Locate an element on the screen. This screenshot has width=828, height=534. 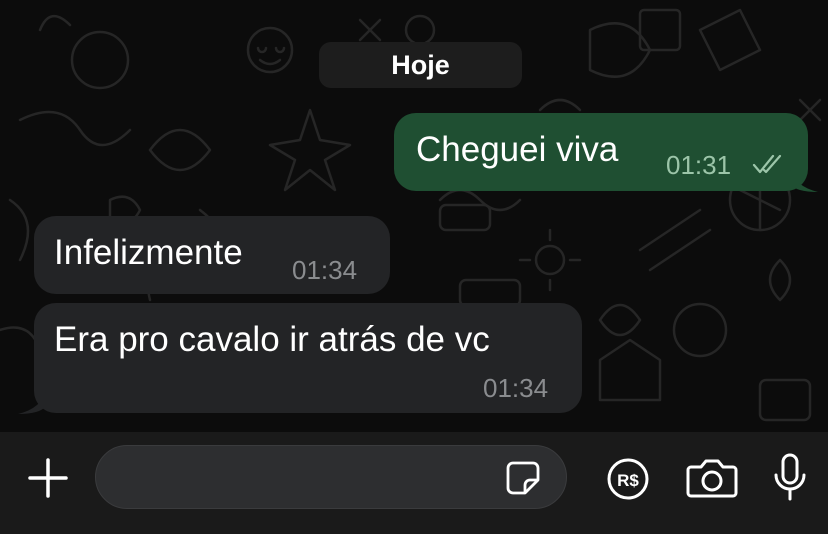
date-separator: Hoje is located at coordinates (420, 65).